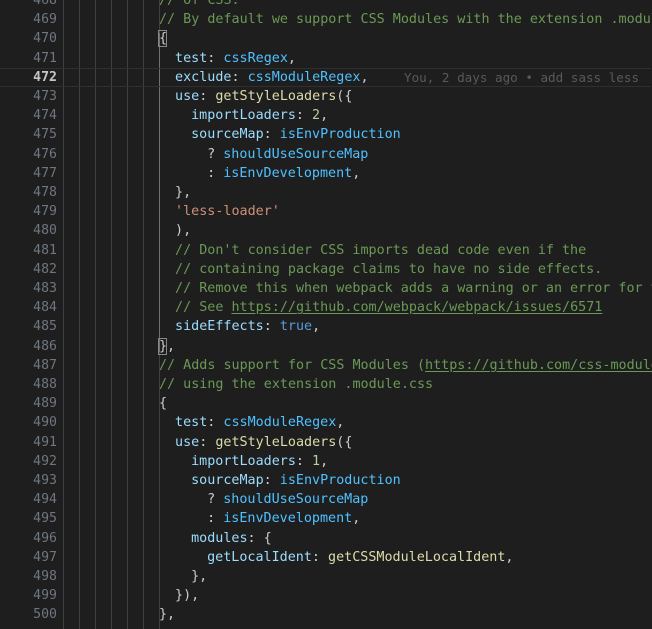  I want to click on code-line: 474 importLoaders: 2,, so click(326, 115).